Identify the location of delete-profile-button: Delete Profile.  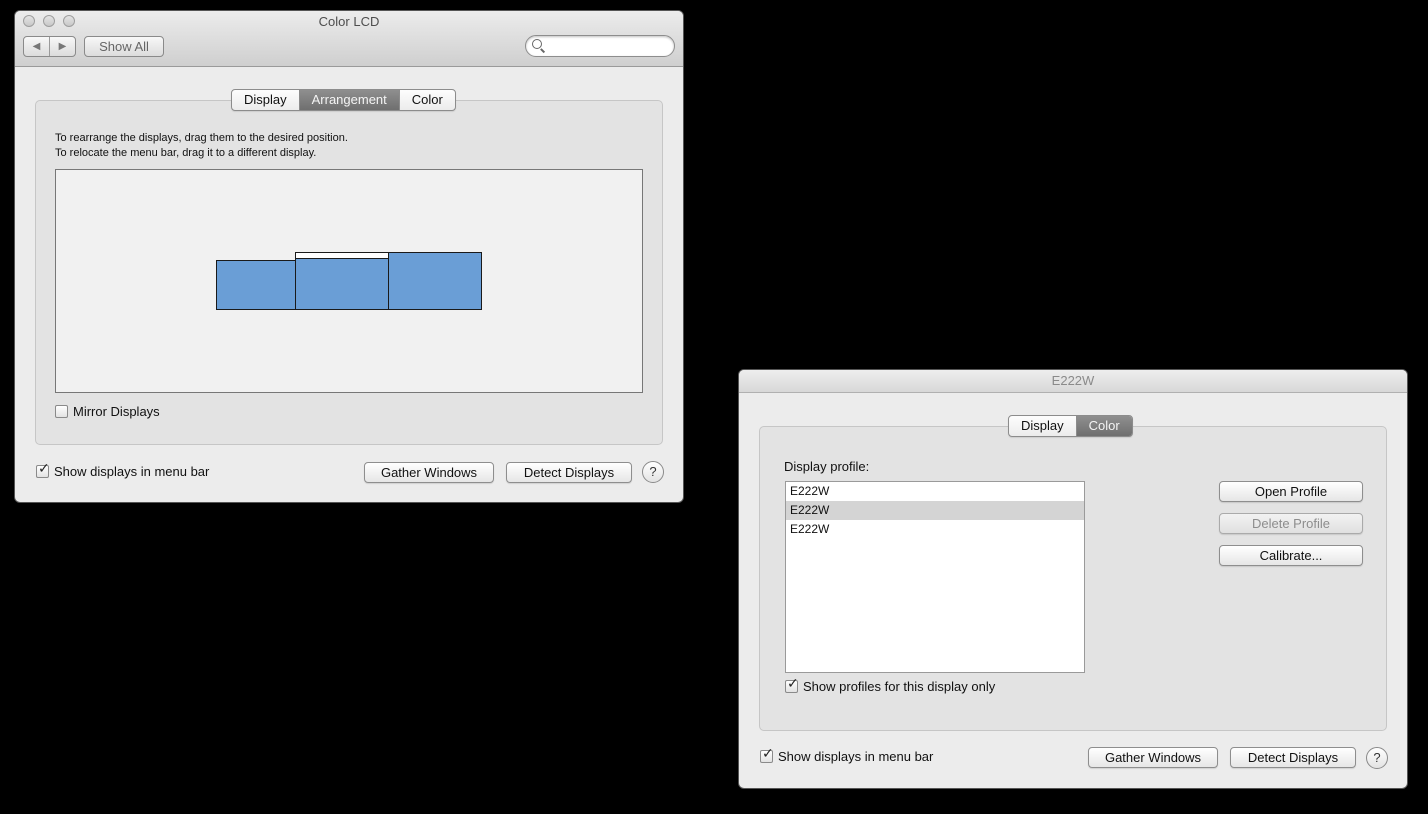
(1291, 523).